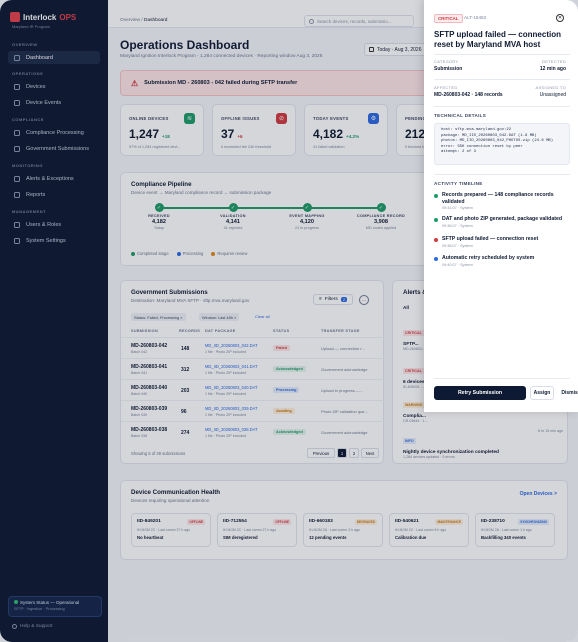 This screenshot has width=578, height=642. Describe the element at coordinates (370, 453) in the screenshot. I see `next-page-button: Next` at that location.